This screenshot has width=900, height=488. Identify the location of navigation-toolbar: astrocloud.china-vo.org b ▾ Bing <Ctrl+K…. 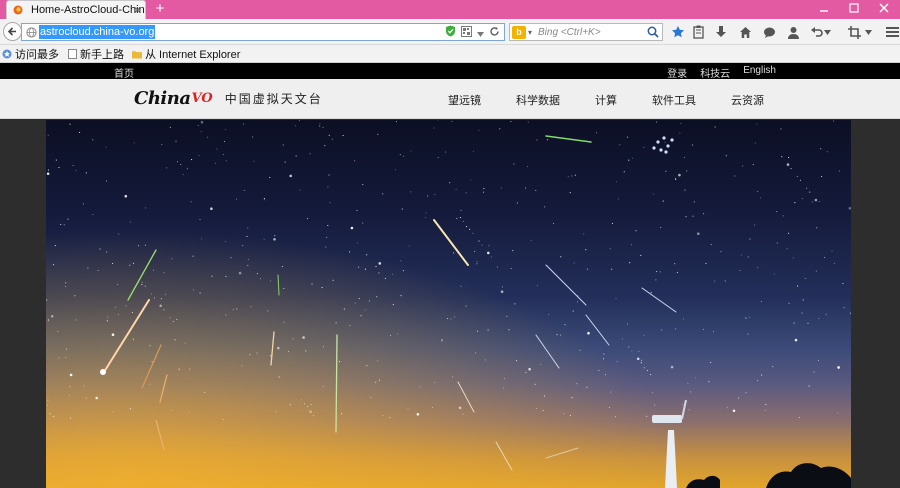
(450, 32).